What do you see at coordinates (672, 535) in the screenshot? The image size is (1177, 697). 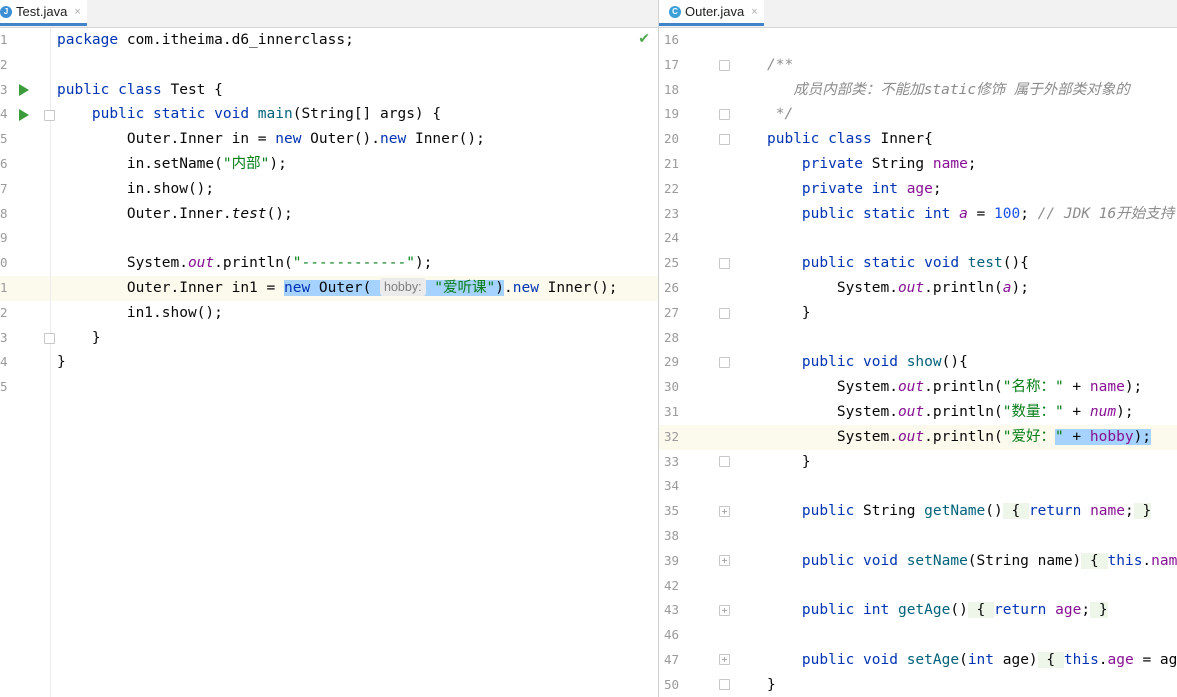 I see `line-number: 38` at bounding box center [672, 535].